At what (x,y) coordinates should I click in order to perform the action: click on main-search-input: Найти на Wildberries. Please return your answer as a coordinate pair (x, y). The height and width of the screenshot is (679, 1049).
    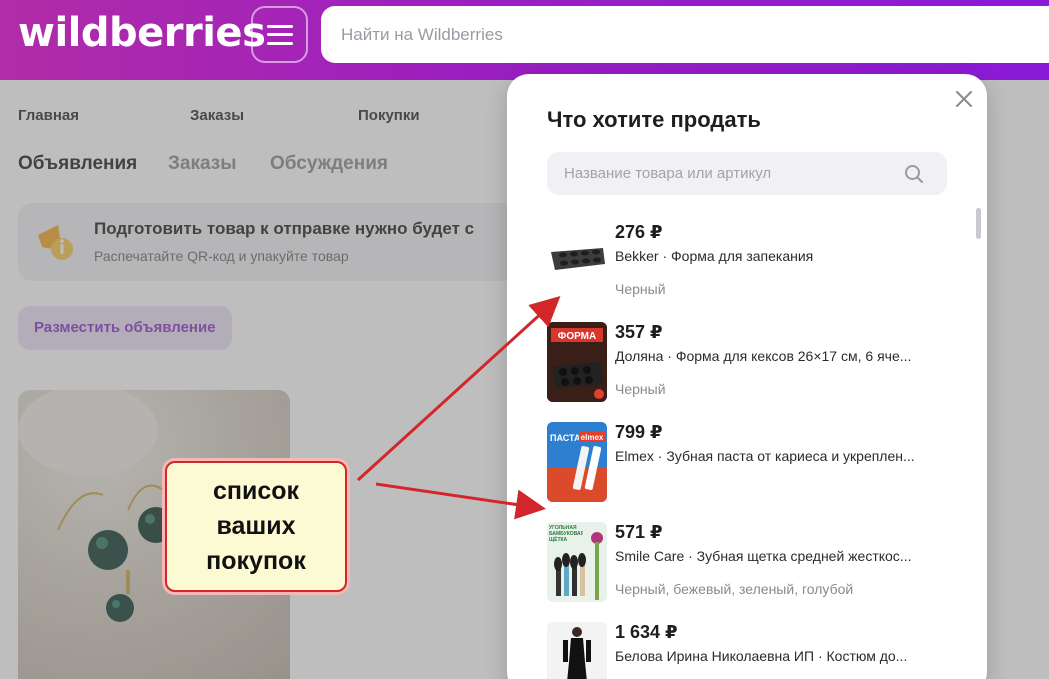
    Looking at the image, I should click on (685, 34).